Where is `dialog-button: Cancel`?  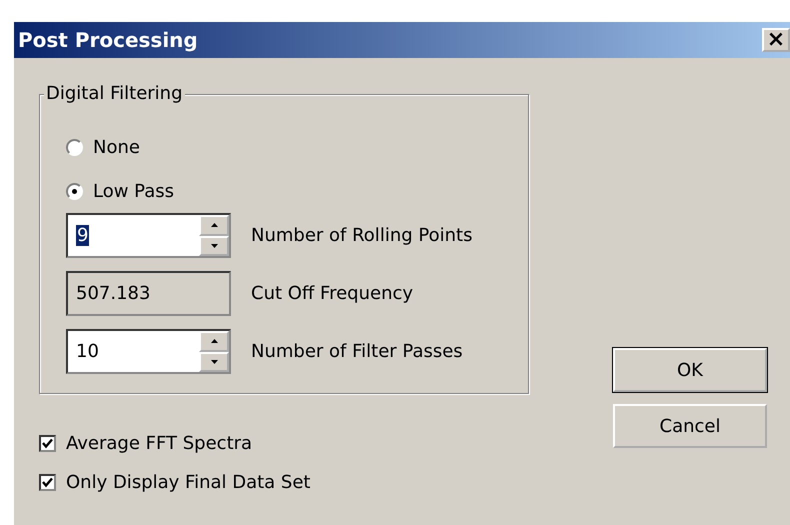
dialog-button: Cancel is located at coordinates (690, 426).